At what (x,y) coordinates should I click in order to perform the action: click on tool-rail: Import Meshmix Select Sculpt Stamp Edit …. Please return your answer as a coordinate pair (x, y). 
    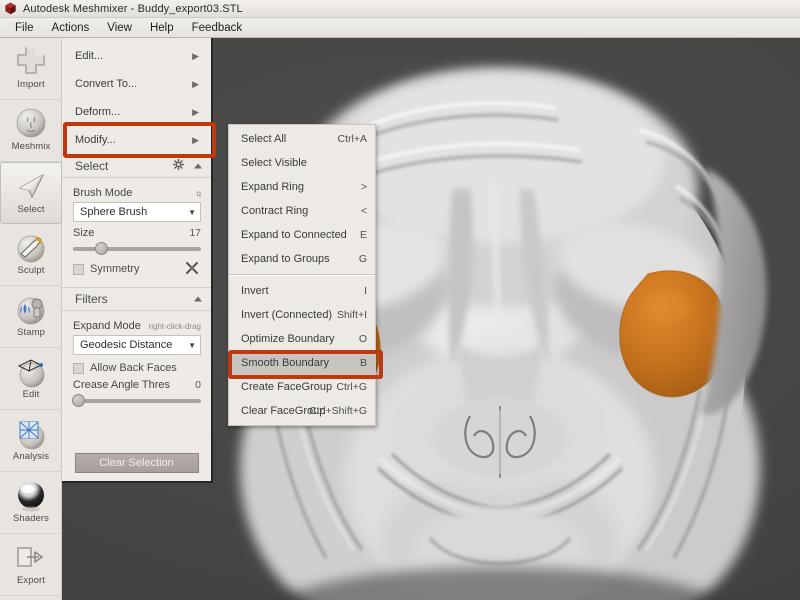
    Looking at the image, I should click on (31, 319).